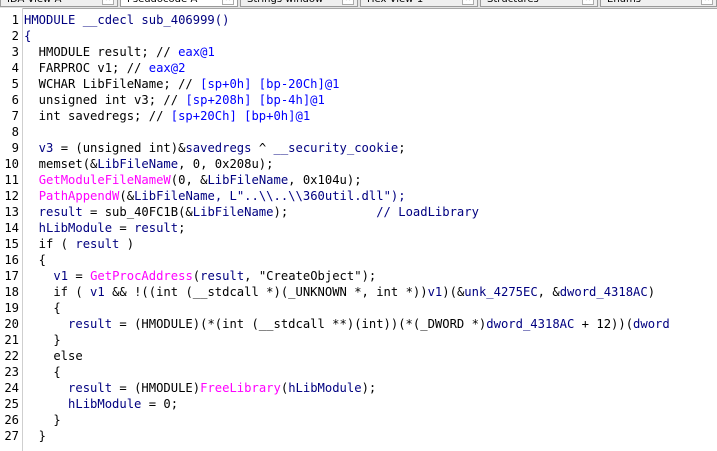 This screenshot has width=717, height=451. Describe the element at coordinates (196, 52) in the screenshot. I see `code-token: eax@1` at that location.